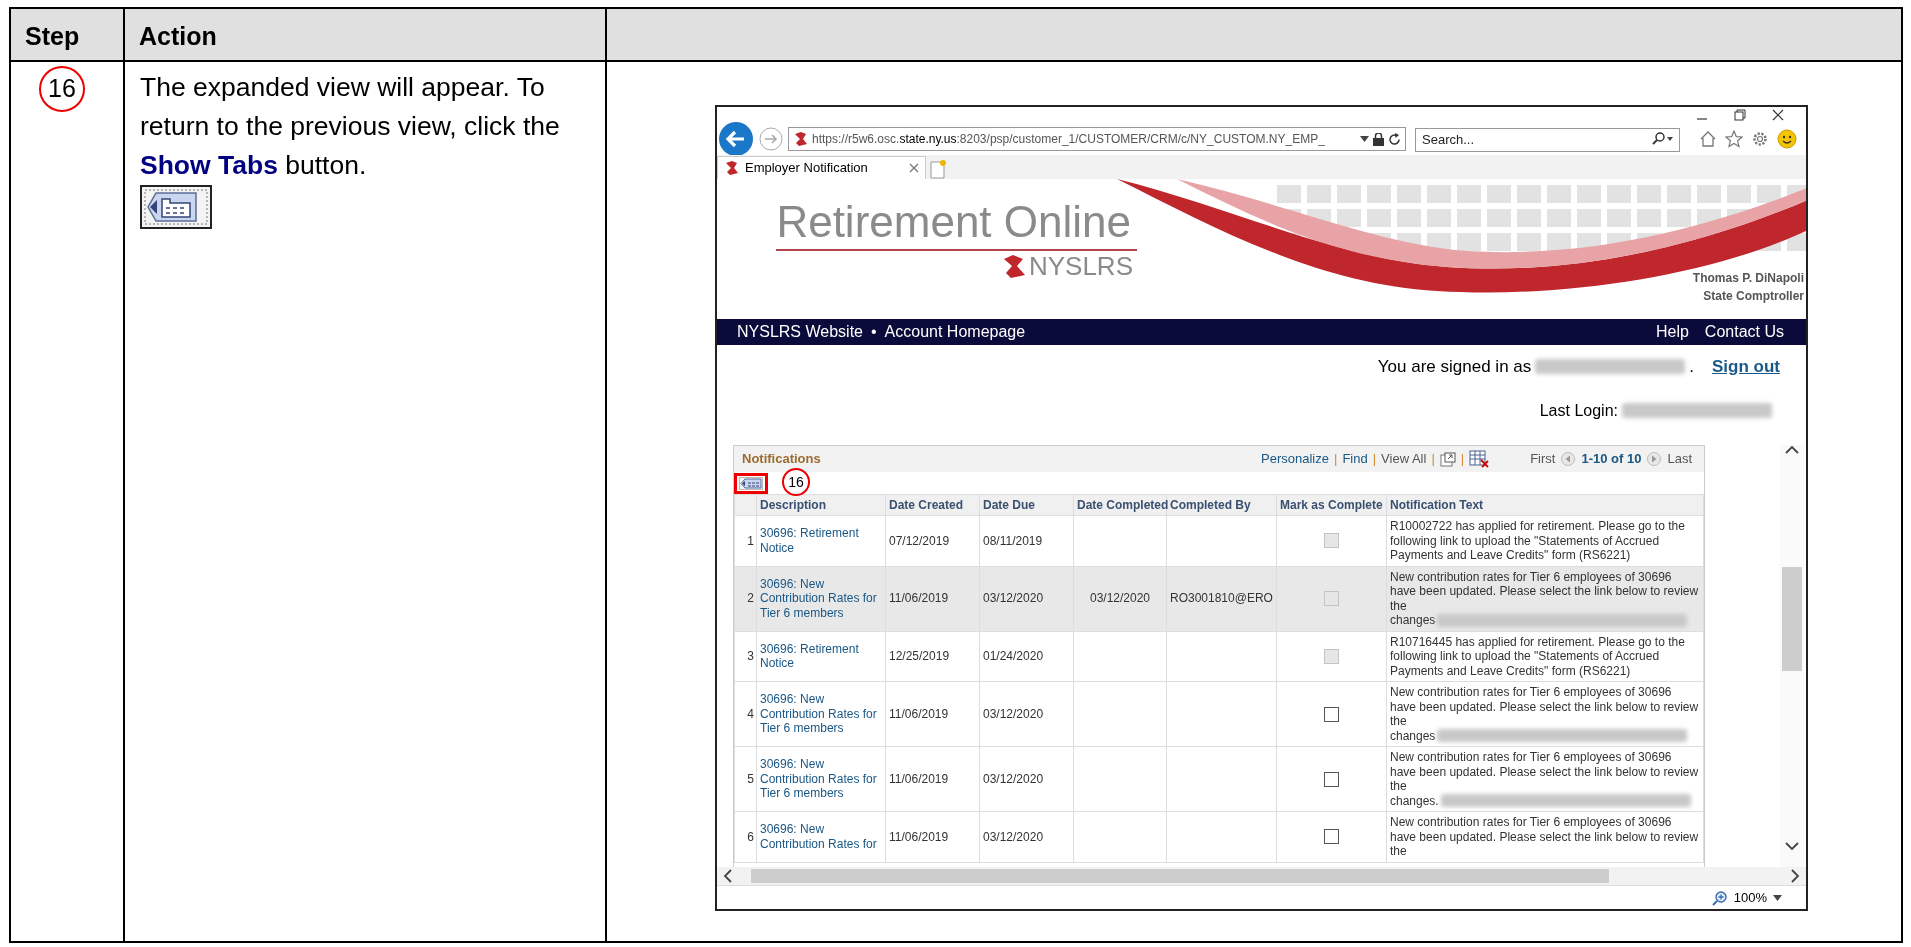 The height and width of the screenshot is (947, 1911). I want to click on row-number: 4, so click(745, 714).